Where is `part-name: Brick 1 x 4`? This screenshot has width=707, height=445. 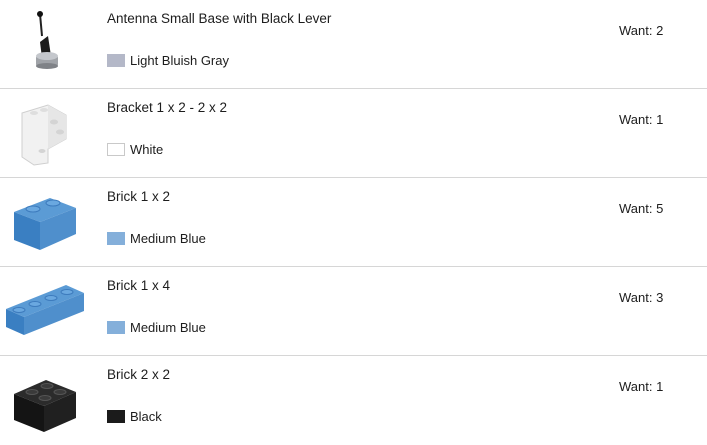
part-name: Brick 1 x 4 is located at coordinates (138, 285).